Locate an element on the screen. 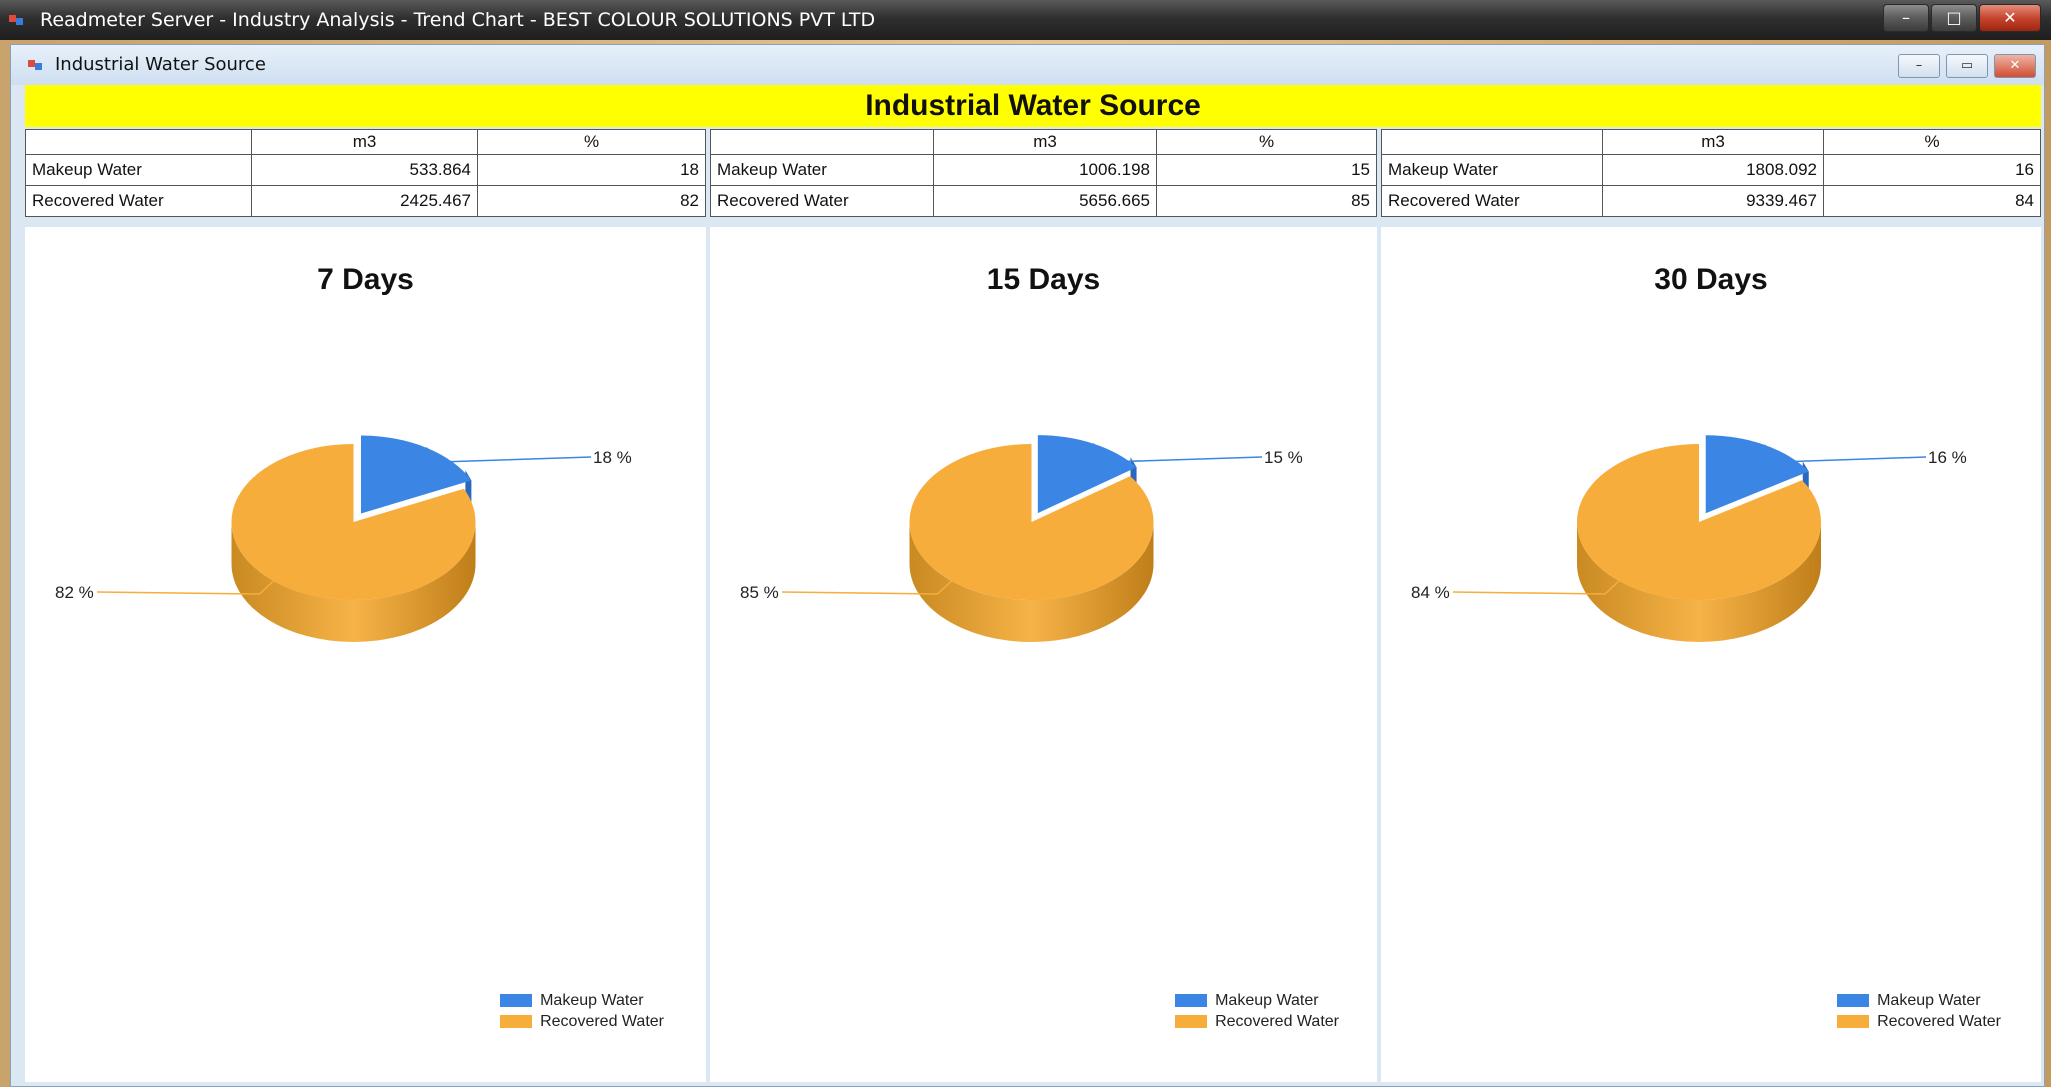  row-m3: 2425.467 is located at coordinates (364, 201).